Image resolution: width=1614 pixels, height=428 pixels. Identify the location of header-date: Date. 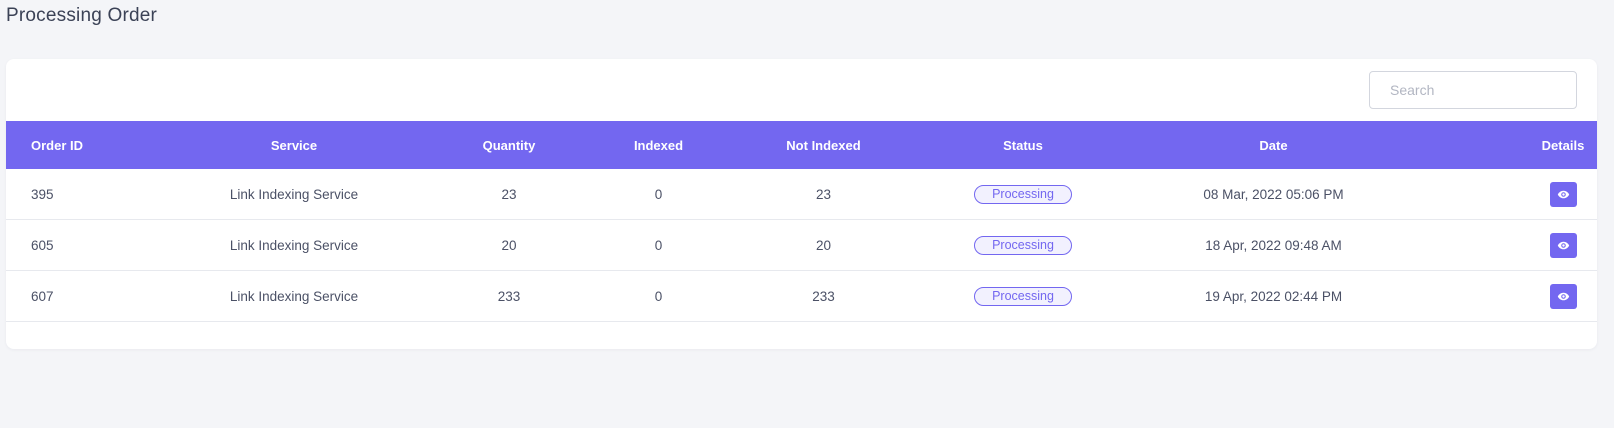
(1273, 145).